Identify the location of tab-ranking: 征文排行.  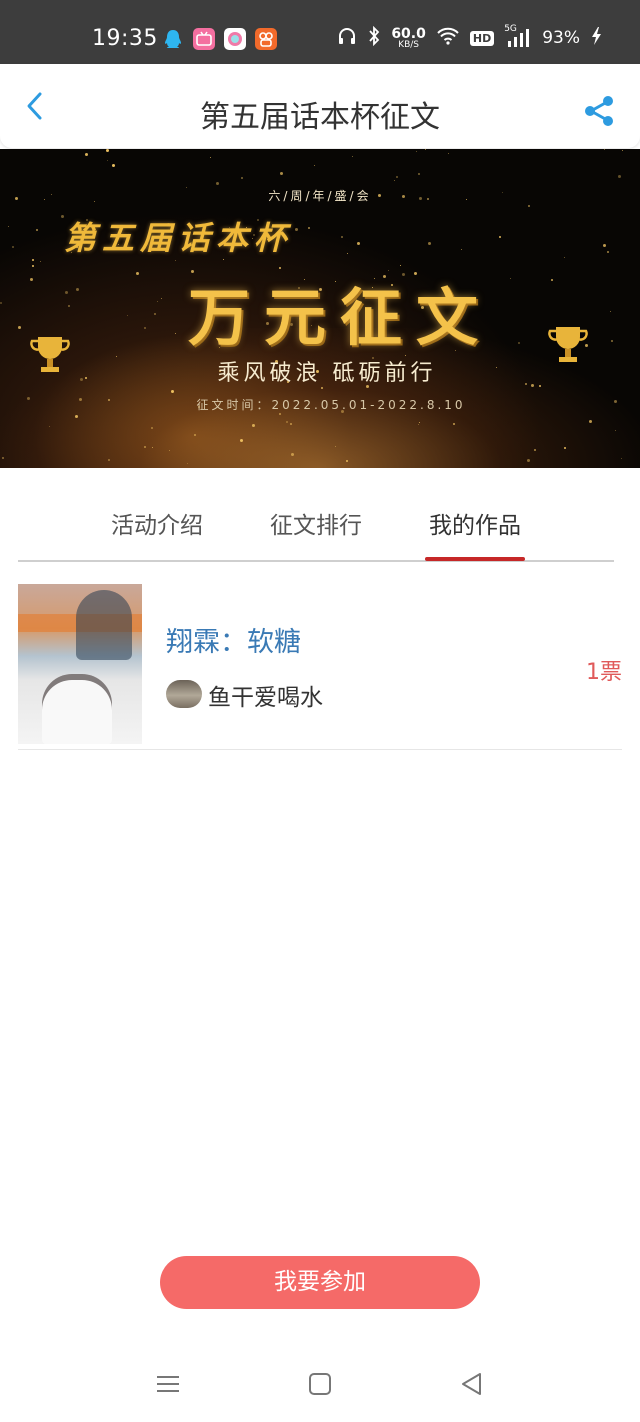
(316, 523).